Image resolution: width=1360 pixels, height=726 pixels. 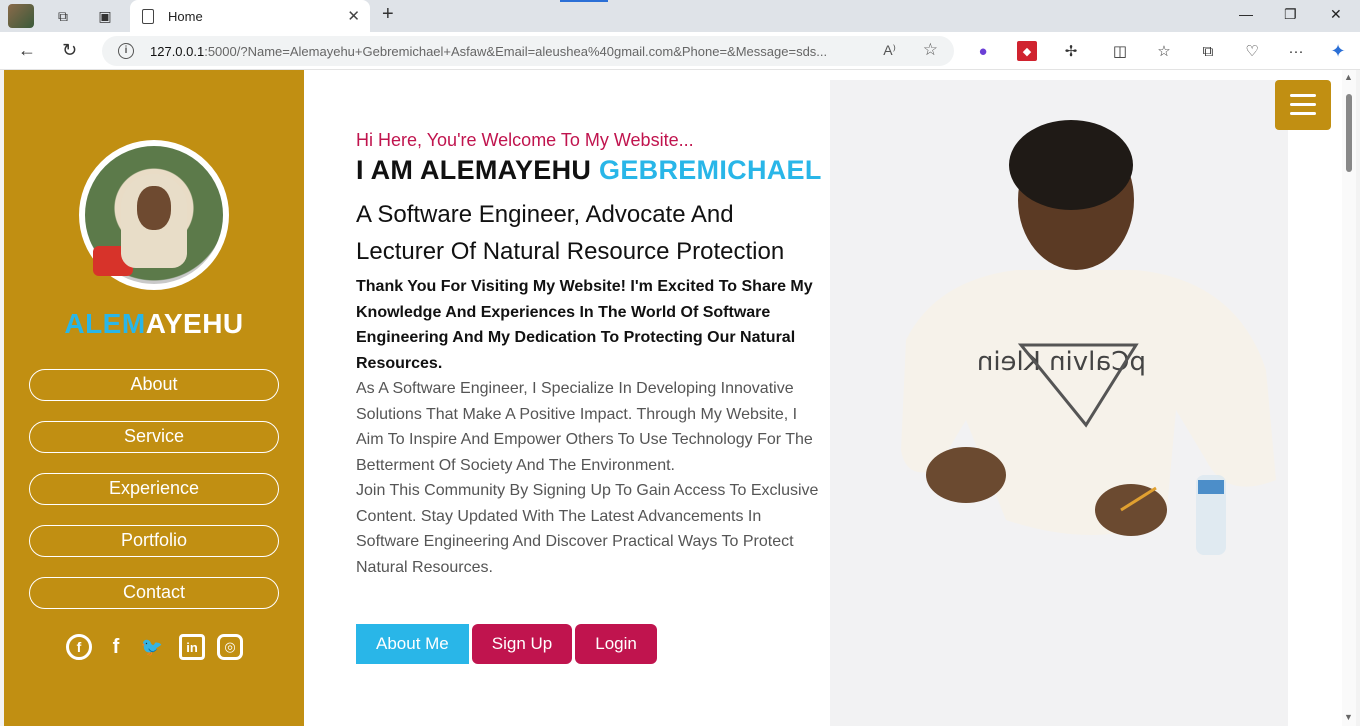 What do you see at coordinates (1338, 51) in the screenshot?
I see `copilot-icon: ✦` at bounding box center [1338, 51].